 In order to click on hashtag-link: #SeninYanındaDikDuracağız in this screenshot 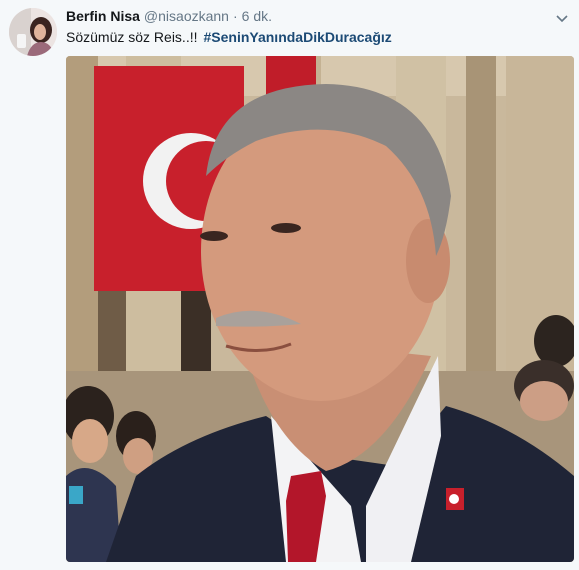, I will do `click(298, 37)`.